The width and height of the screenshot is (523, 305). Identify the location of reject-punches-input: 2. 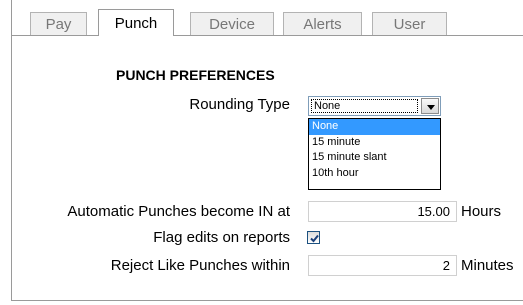
(382, 265).